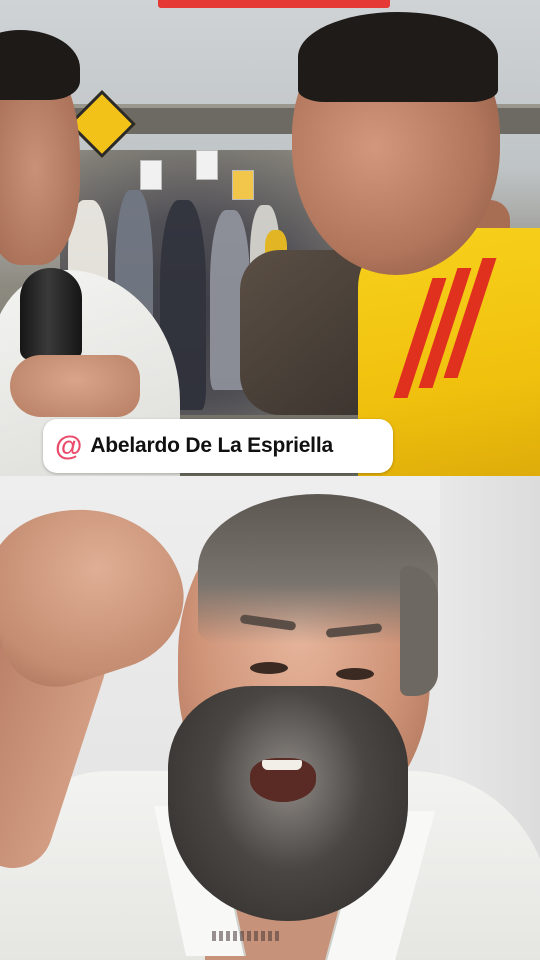  I want to click on name-tag: @ Abelardo De La Espriella, so click(218, 446).